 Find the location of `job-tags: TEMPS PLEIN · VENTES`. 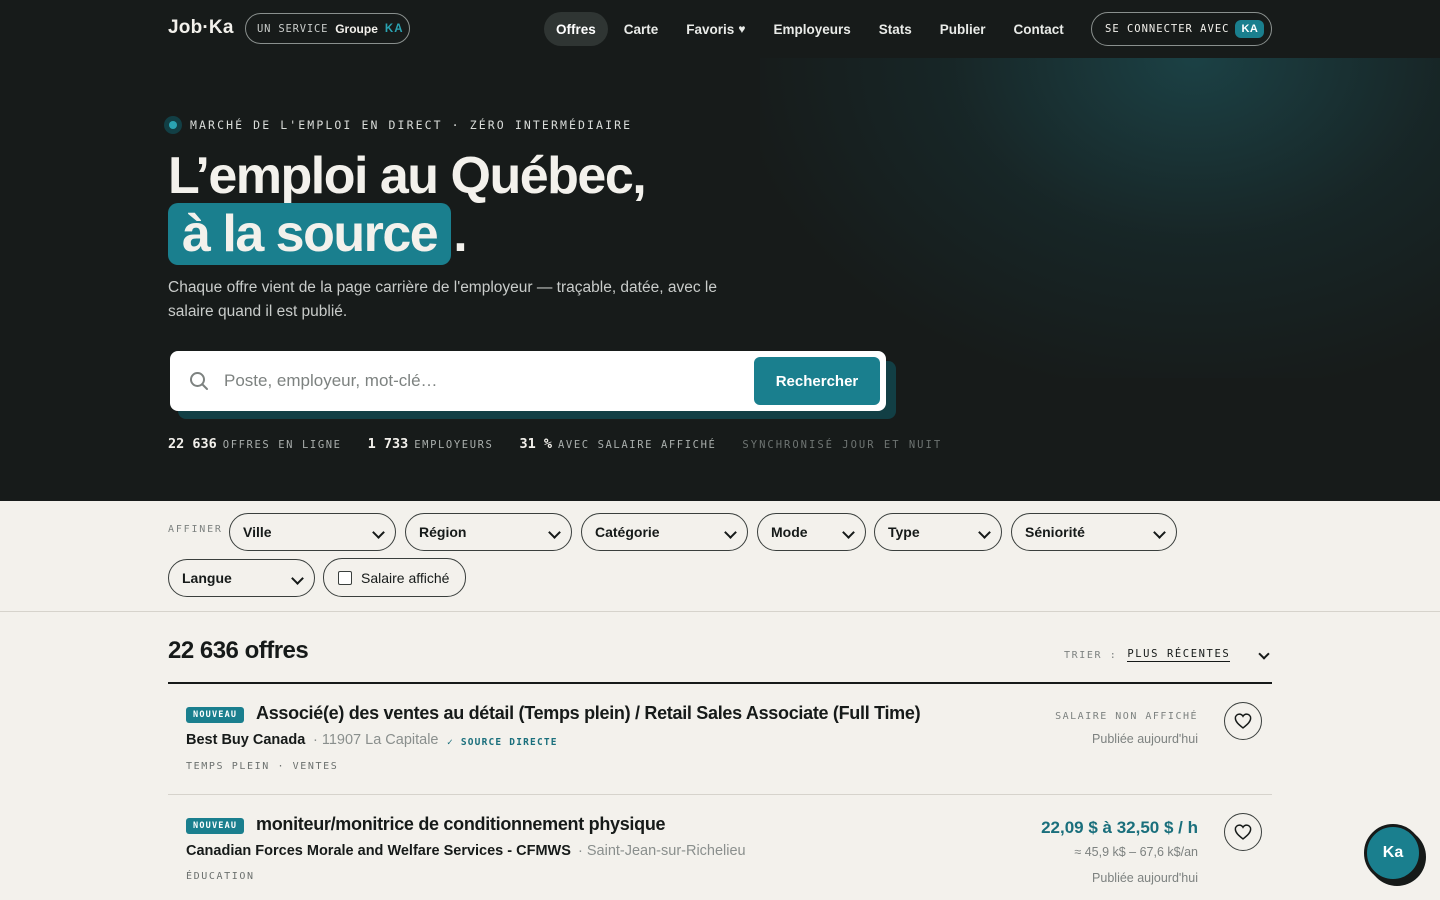

job-tags: TEMPS PLEIN · VENTES is located at coordinates (262, 766).